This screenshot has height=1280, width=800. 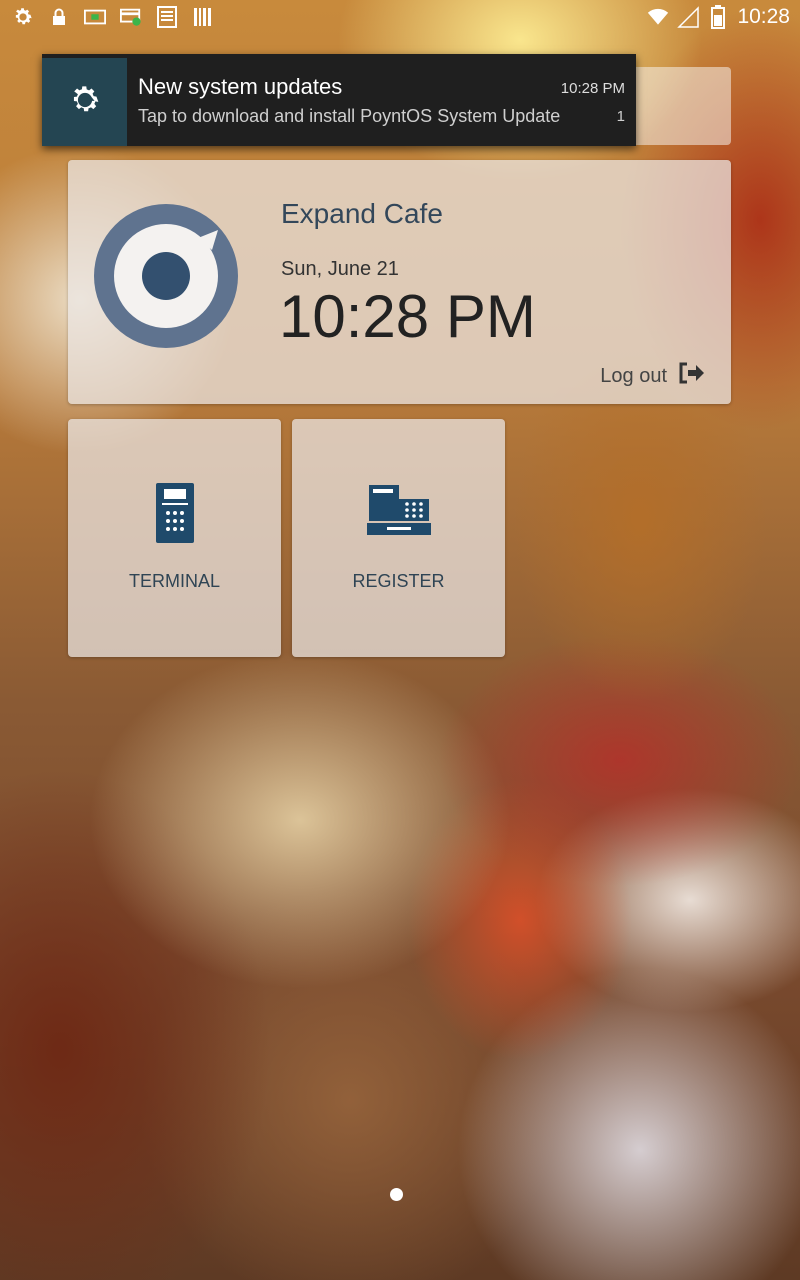 I want to click on barcode-icon, so click(x=203, y=17).